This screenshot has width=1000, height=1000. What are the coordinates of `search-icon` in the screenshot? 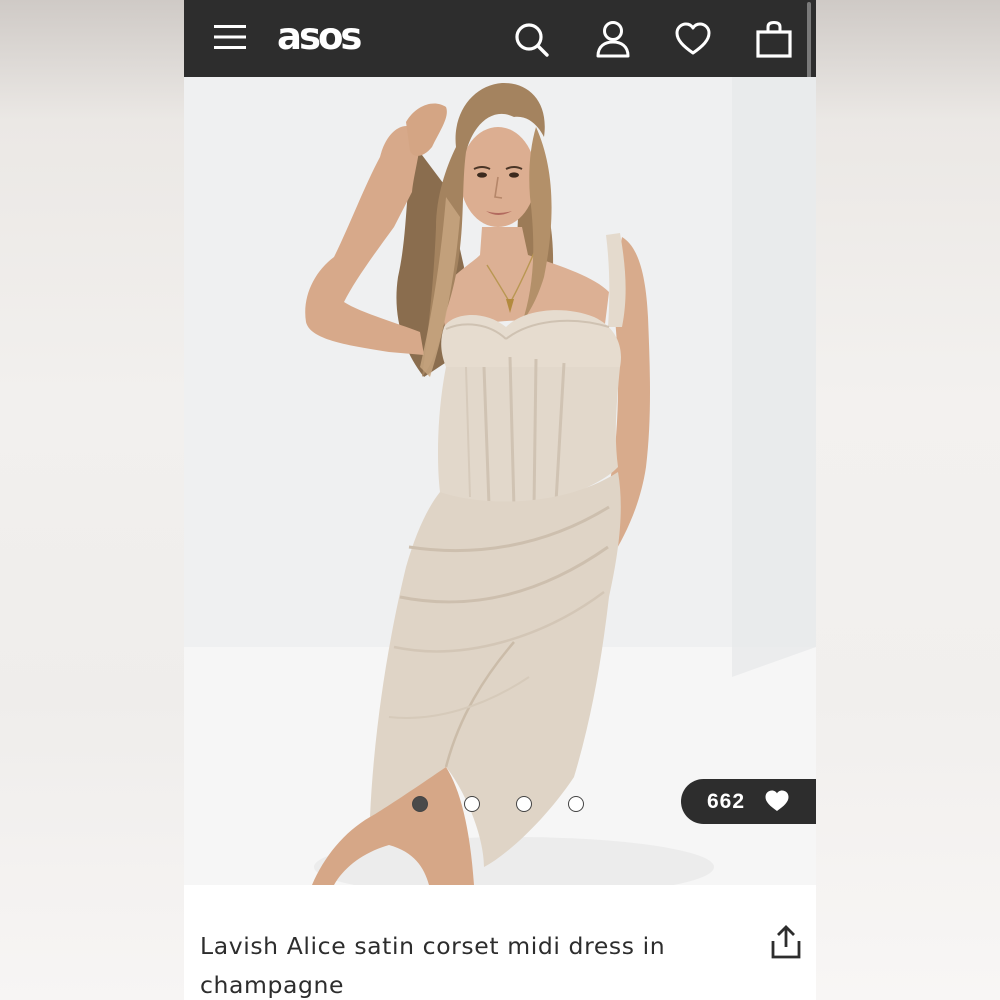 It's located at (532, 40).